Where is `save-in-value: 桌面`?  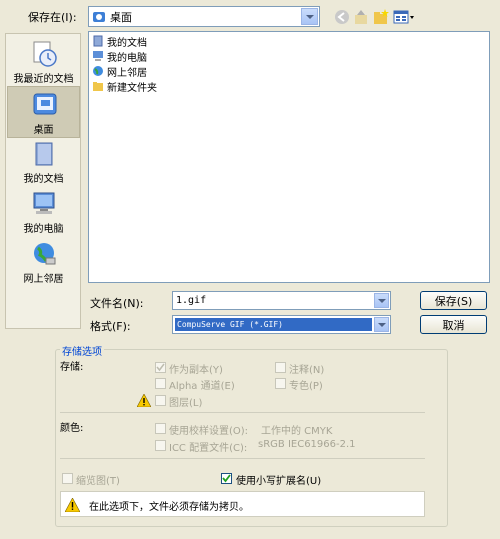
save-in-value: 桌面 is located at coordinates (121, 17).